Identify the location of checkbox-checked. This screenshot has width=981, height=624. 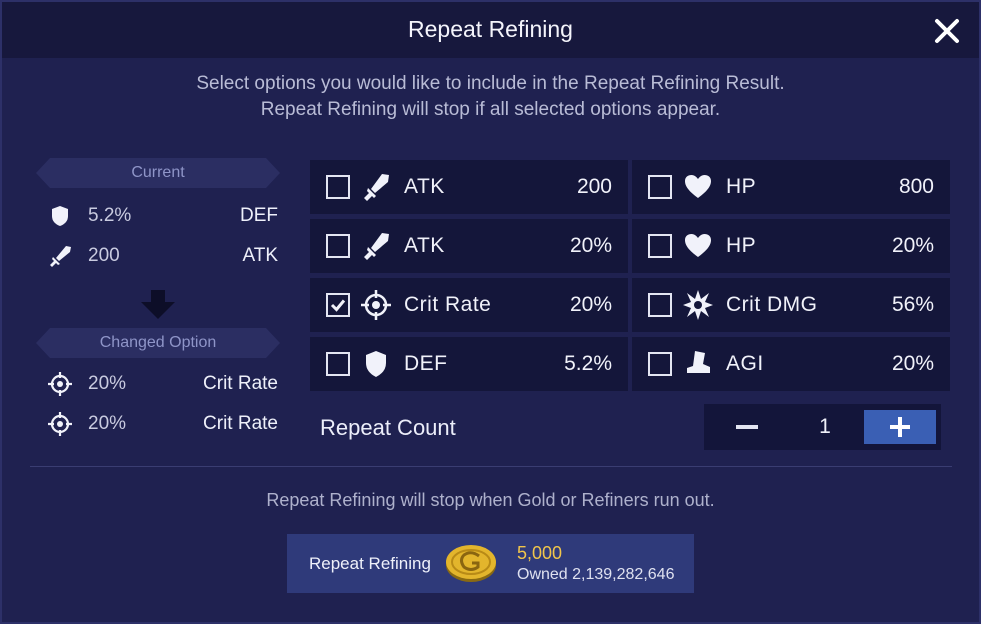
(338, 305).